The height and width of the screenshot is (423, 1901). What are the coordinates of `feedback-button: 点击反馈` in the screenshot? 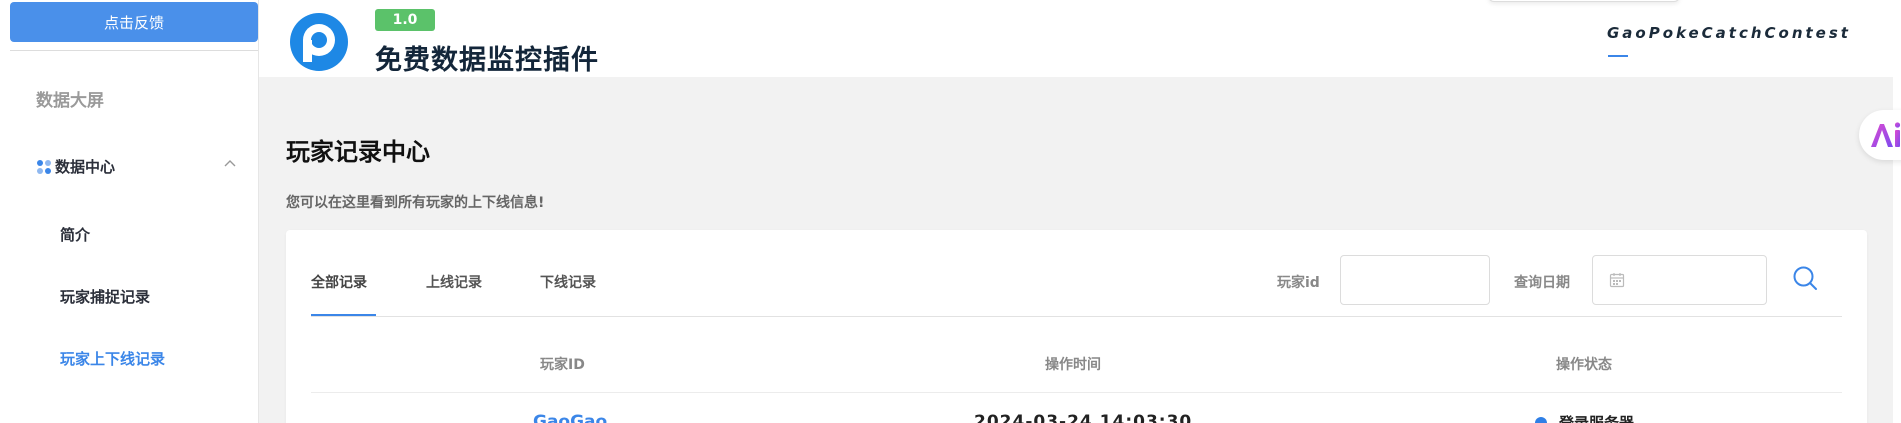 It's located at (134, 22).